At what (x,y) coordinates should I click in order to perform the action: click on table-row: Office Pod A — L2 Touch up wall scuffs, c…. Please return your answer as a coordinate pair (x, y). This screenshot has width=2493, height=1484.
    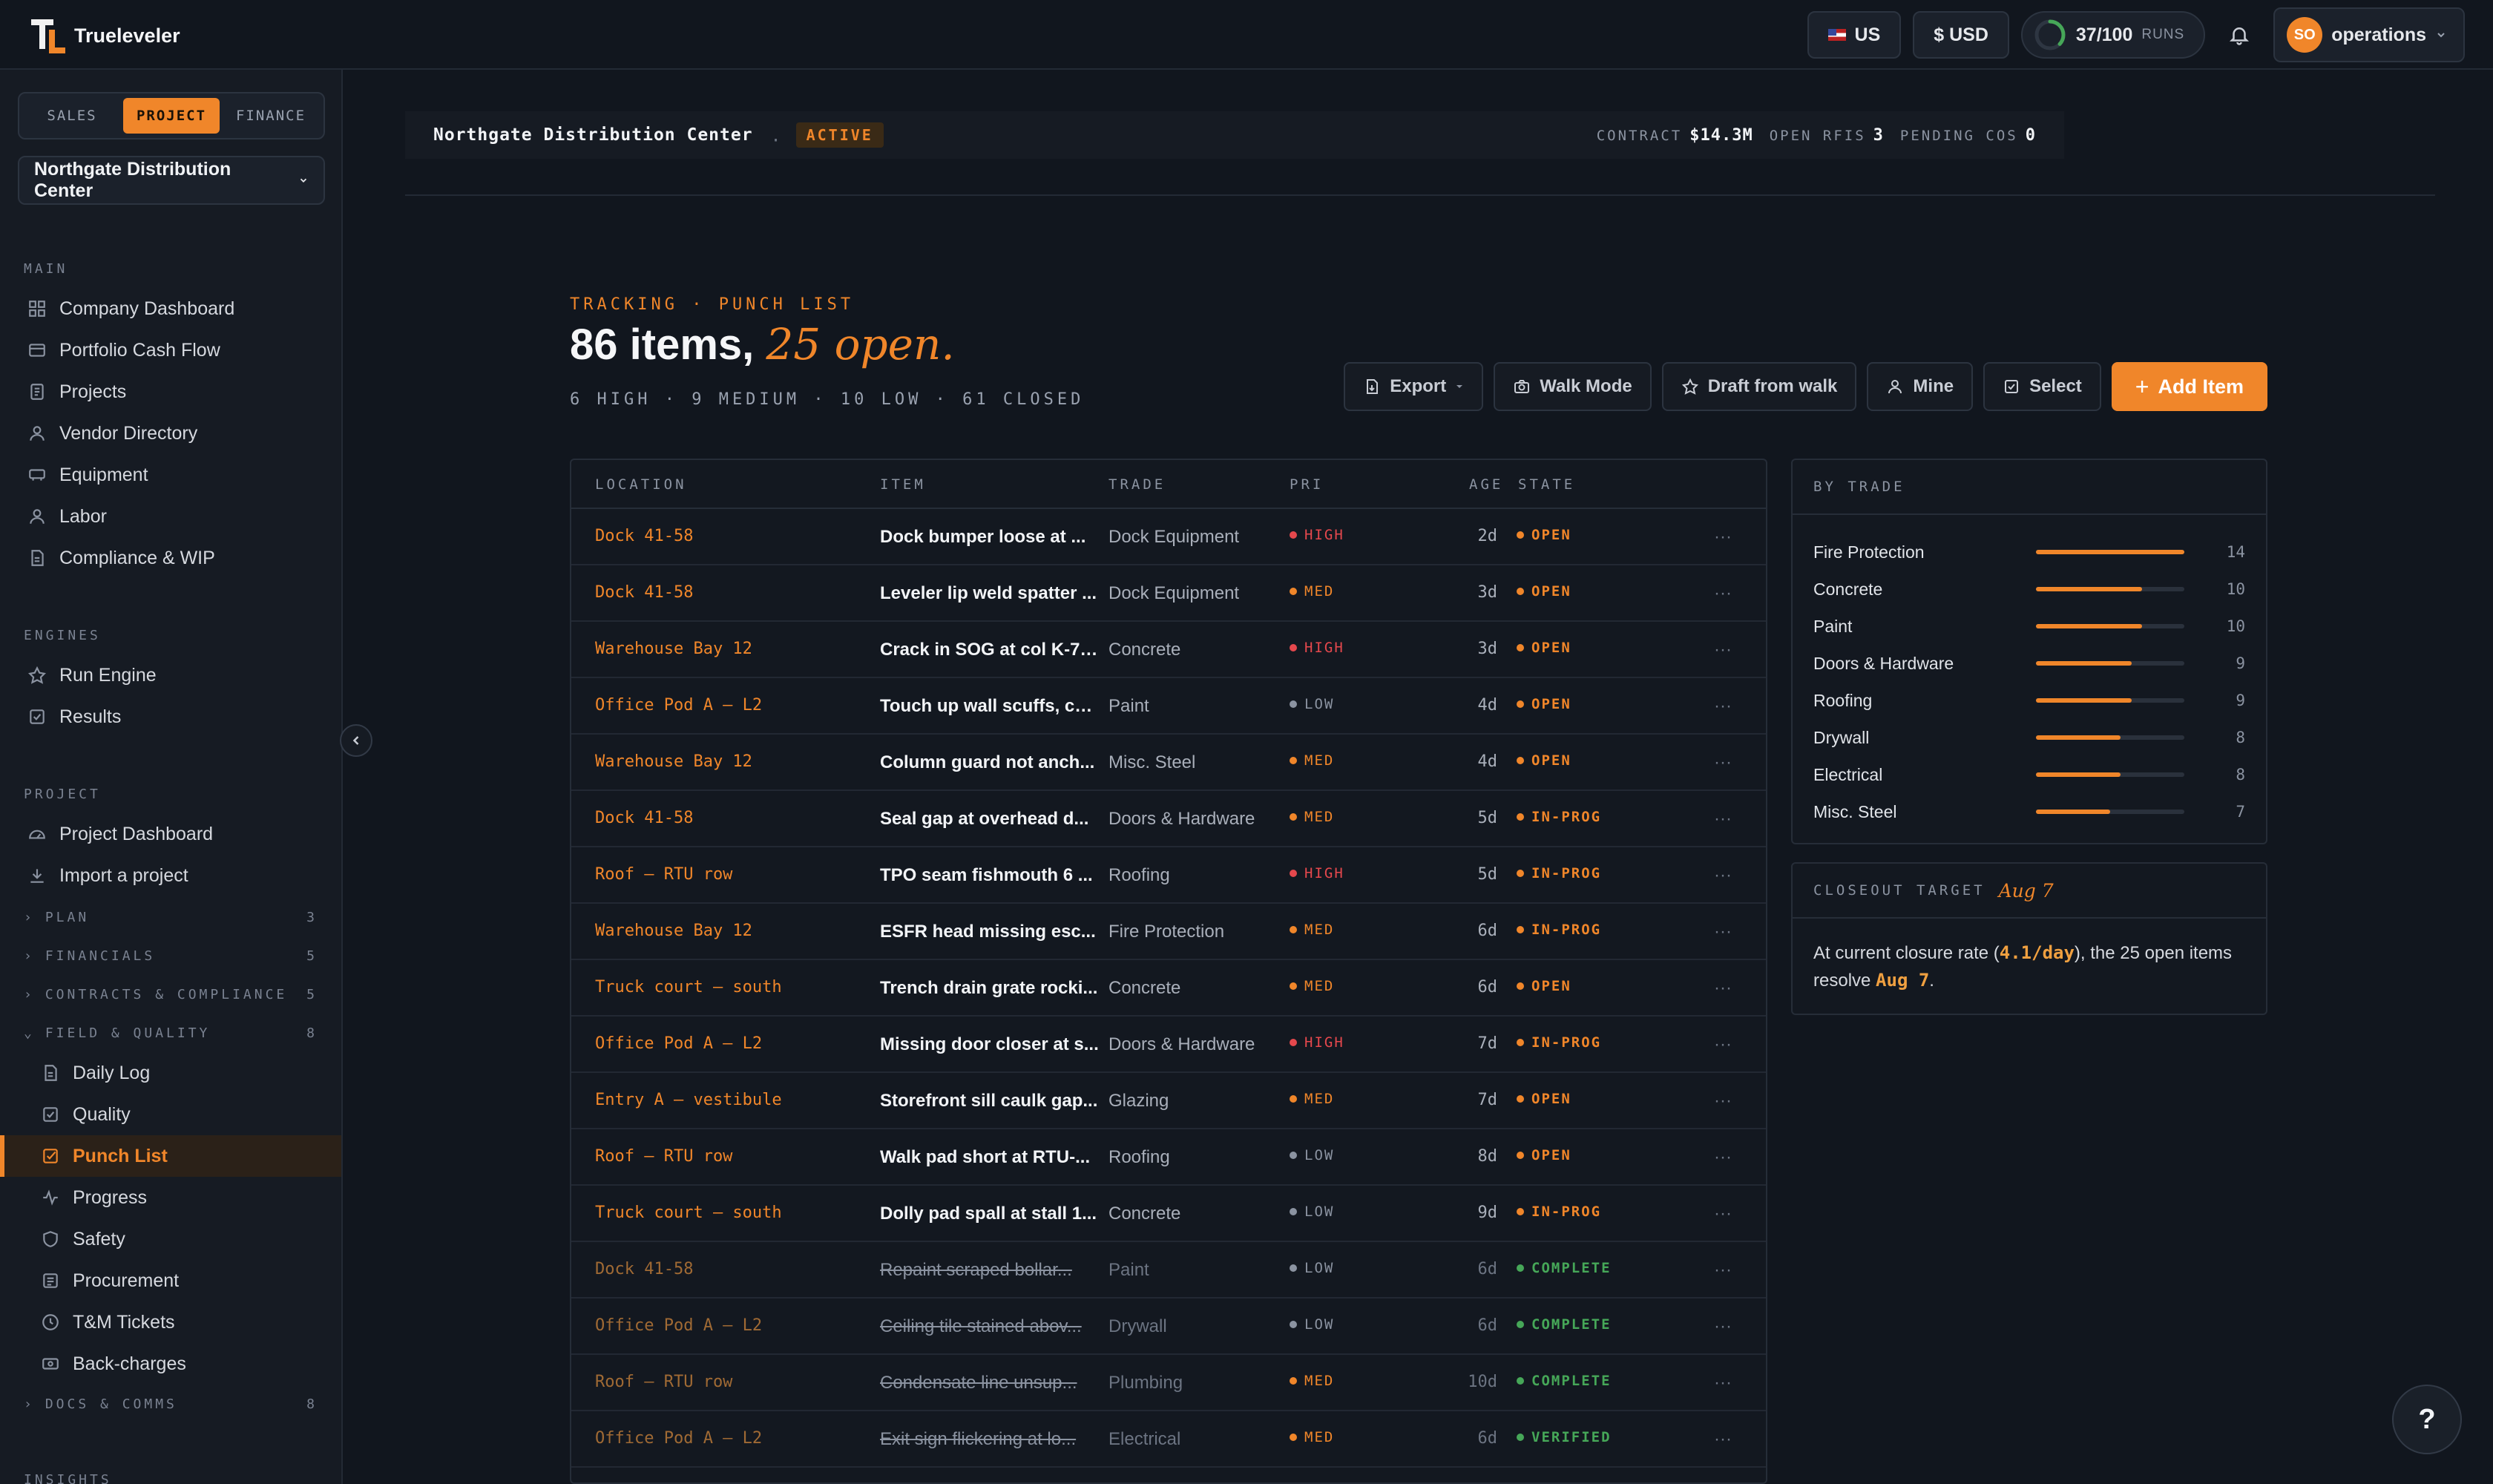
    Looking at the image, I should click on (1168, 706).